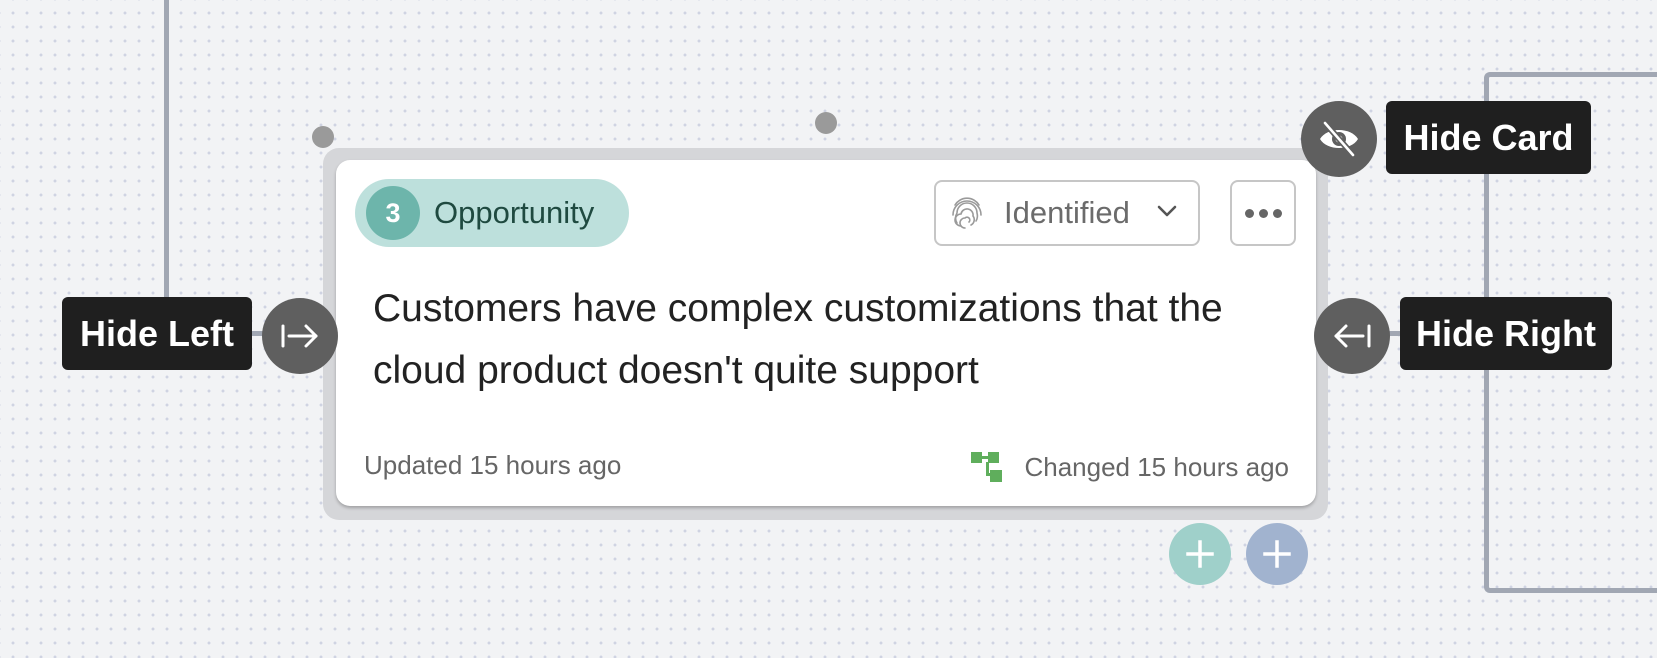 This screenshot has width=1657, height=658. I want to click on fingerprint-icon, so click(967, 213).